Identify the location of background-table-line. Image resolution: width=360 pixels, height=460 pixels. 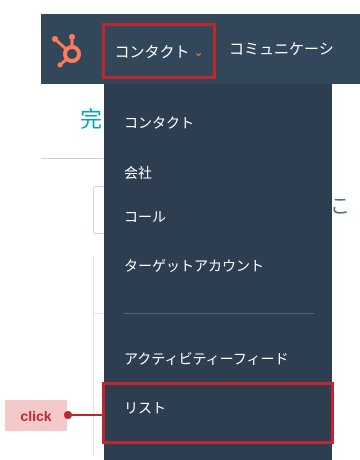
(98, 313).